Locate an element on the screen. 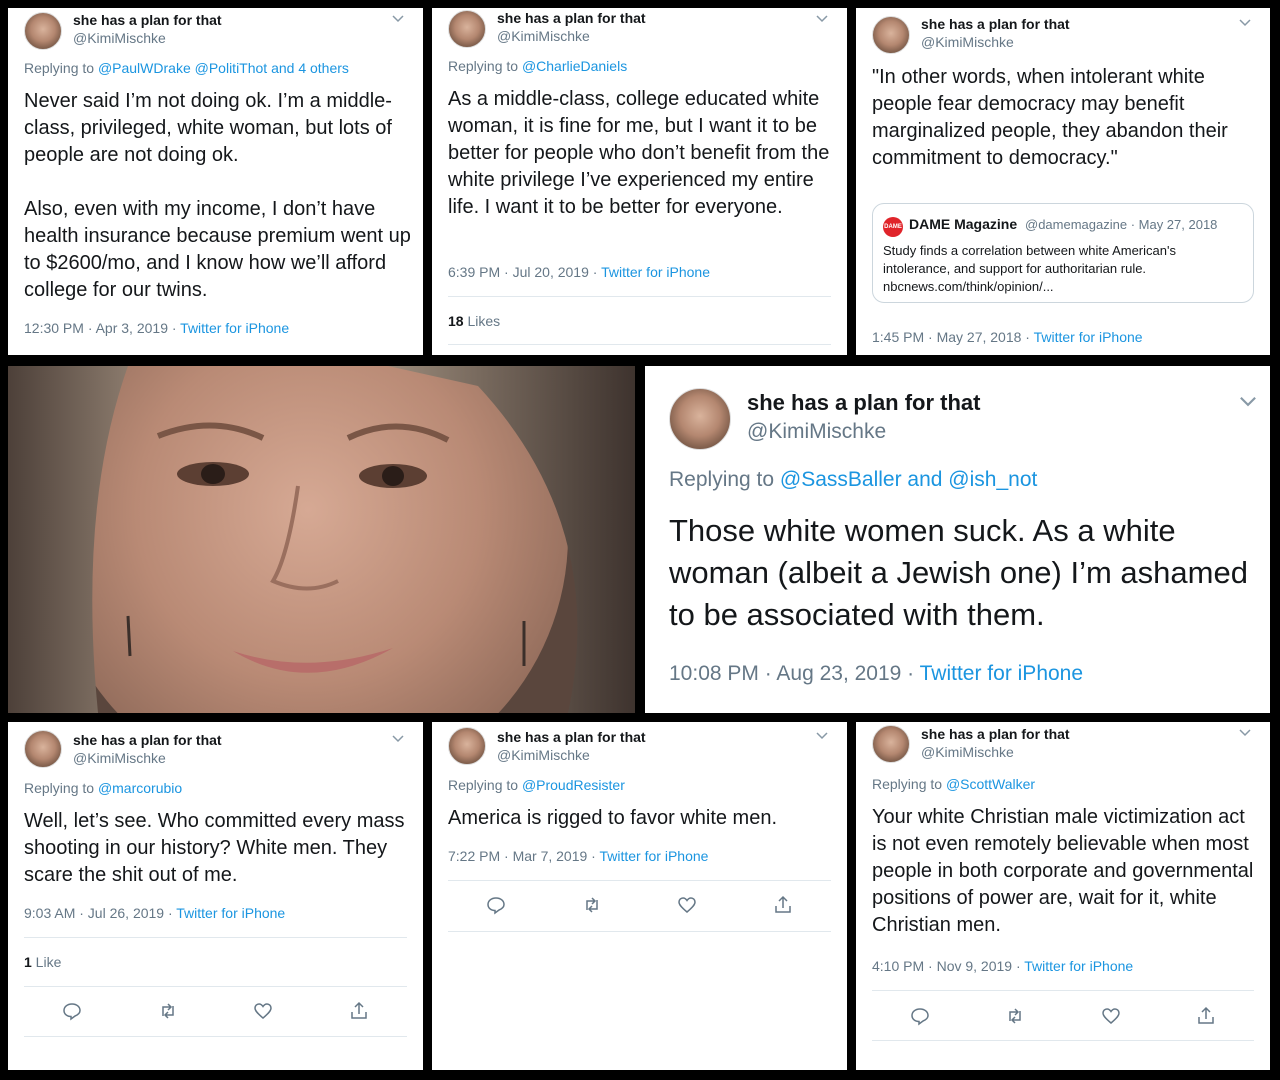 Image resolution: width=1280 pixels, height=1080 pixels. reply-mentions: @ProudResister is located at coordinates (573, 785).